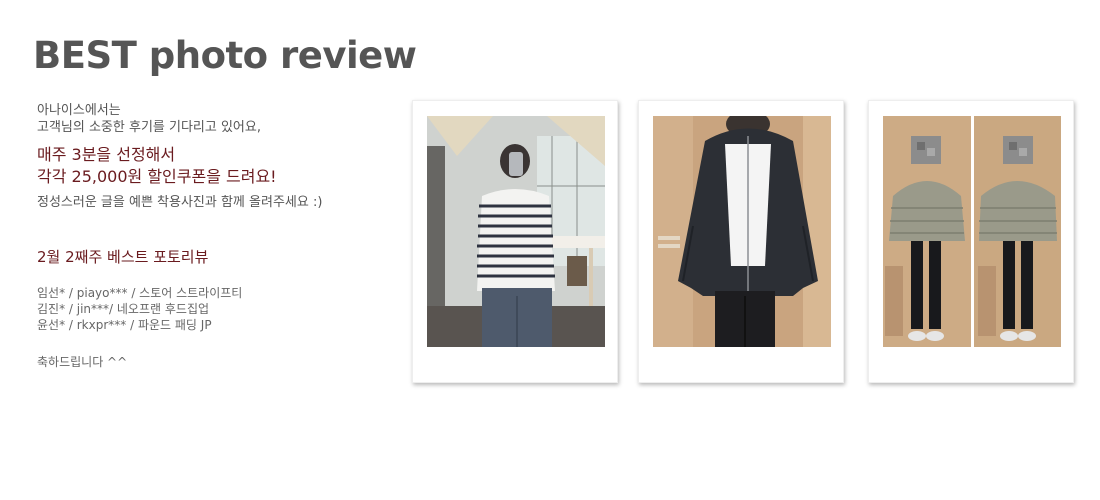 The width and height of the screenshot is (1100, 500). What do you see at coordinates (742, 231) in the screenshot?
I see `review-photo-hood-zipup` at bounding box center [742, 231].